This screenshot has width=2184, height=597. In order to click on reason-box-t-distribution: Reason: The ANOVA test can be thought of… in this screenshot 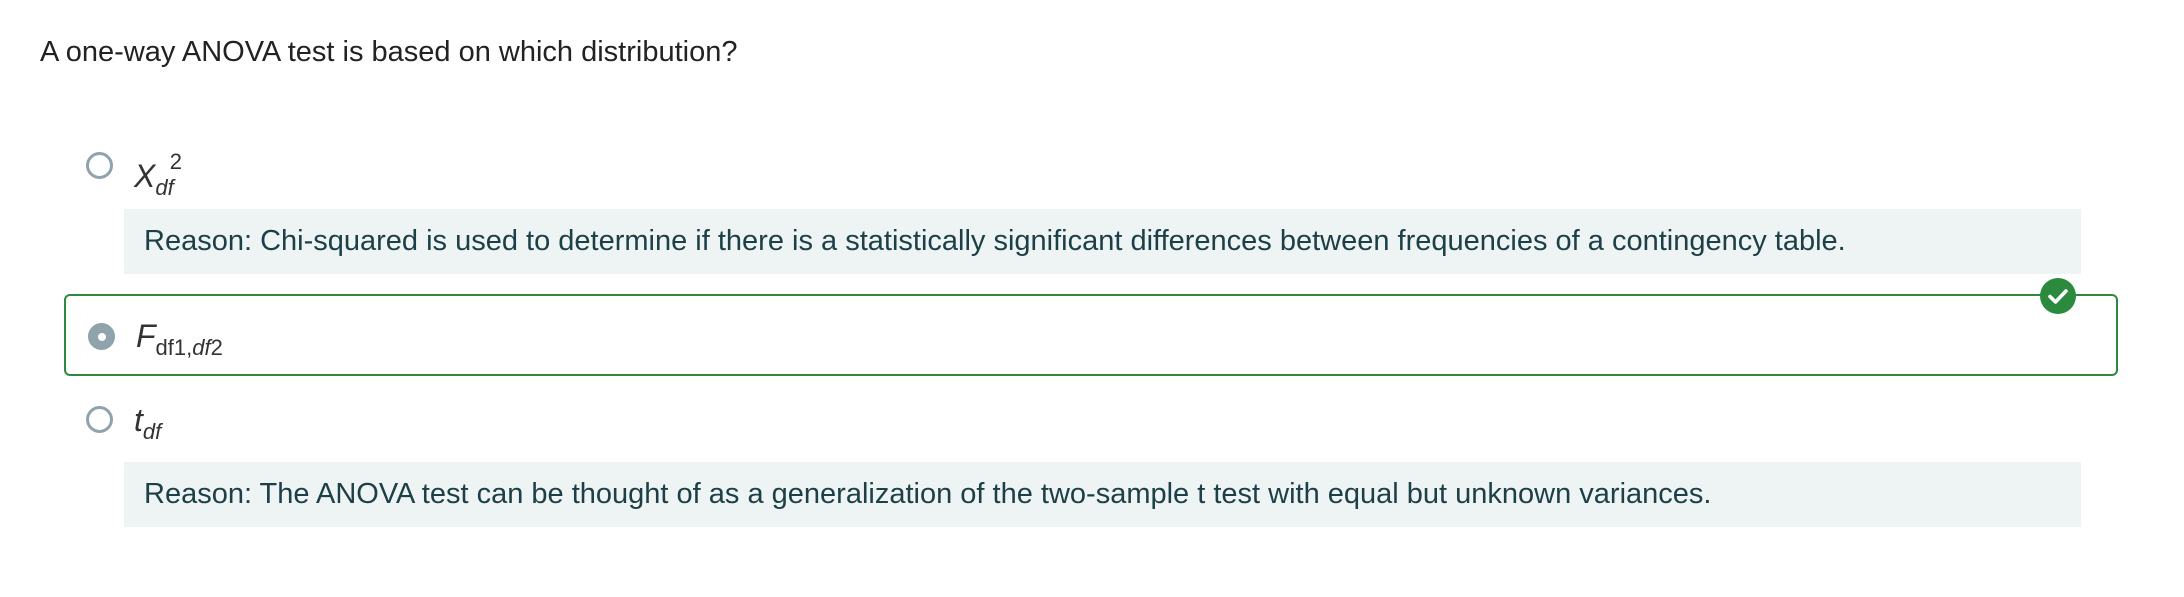, I will do `click(1102, 494)`.